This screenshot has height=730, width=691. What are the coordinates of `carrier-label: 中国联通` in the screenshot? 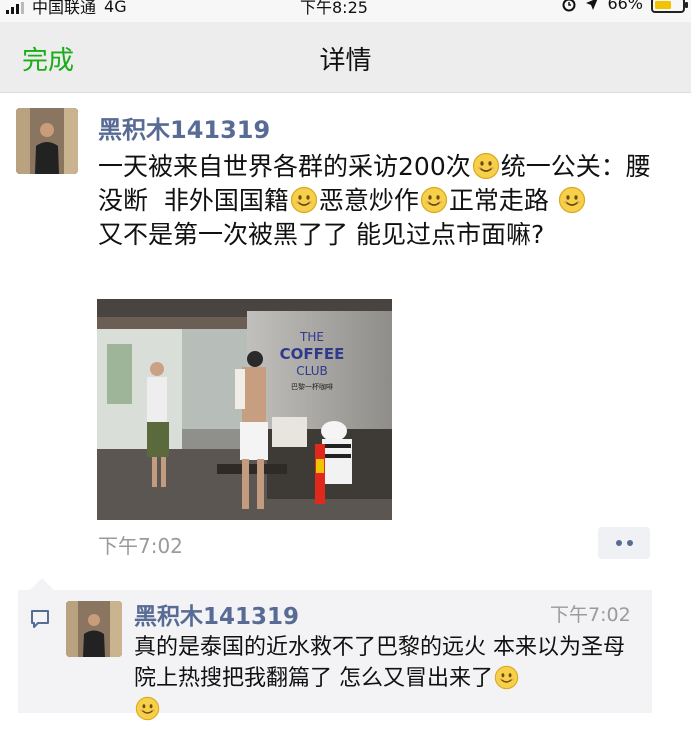 It's located at (64, 8).